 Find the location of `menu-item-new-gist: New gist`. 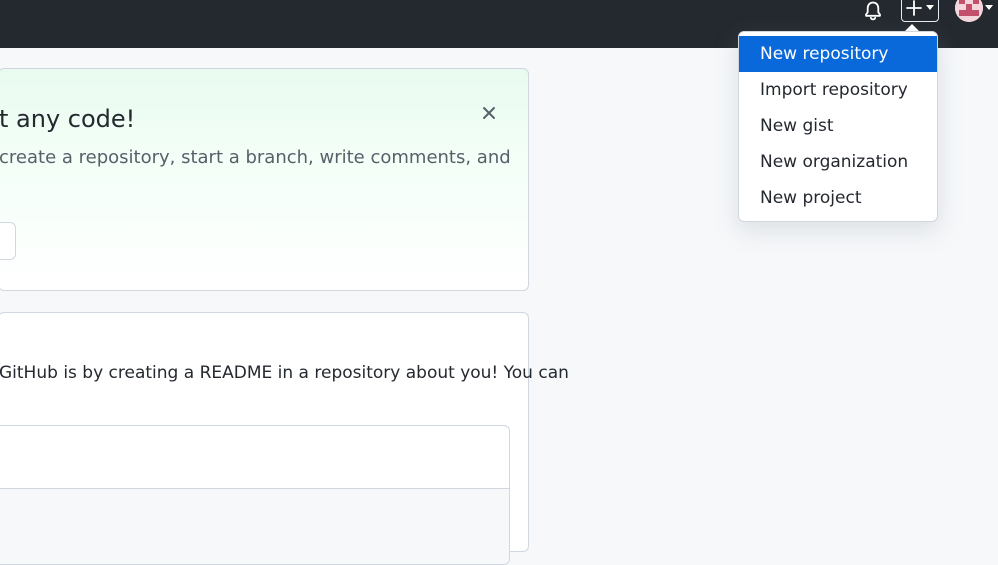

menu-item-new-gist: New gist is located at coordinates (838, 126).